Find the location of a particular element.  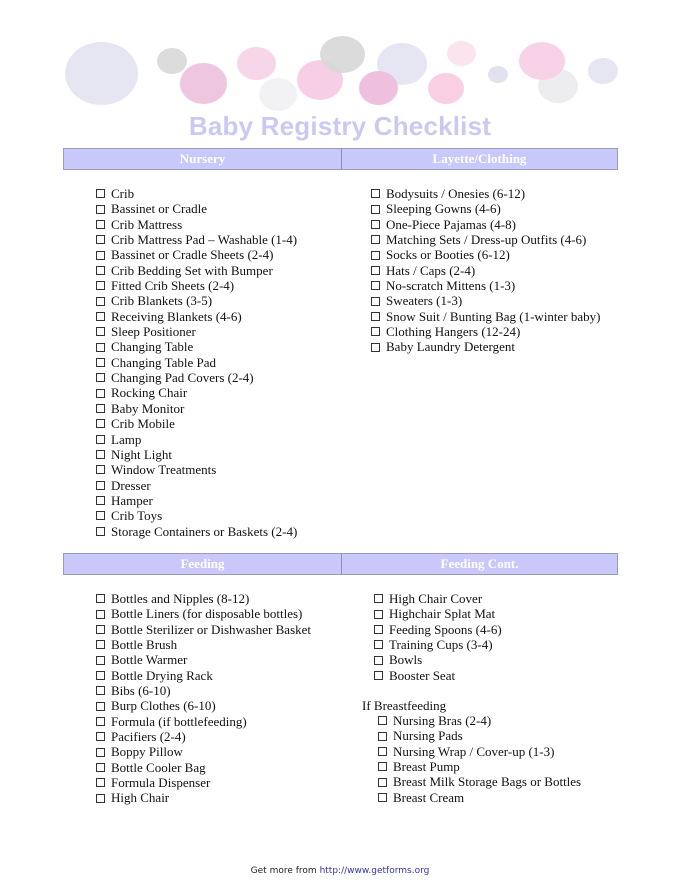

footer-link: http://www.getforms.org is located at coordinates (375, 871).